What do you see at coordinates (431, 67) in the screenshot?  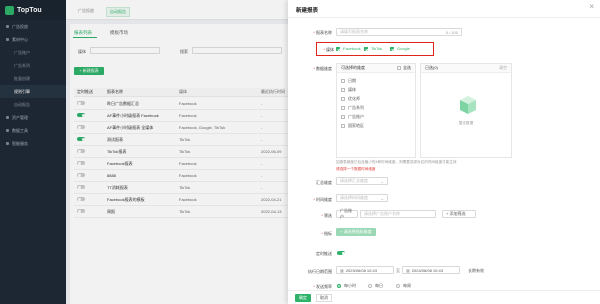 I see `selected-title: 已选(0)` at bounding box center [431, 67].